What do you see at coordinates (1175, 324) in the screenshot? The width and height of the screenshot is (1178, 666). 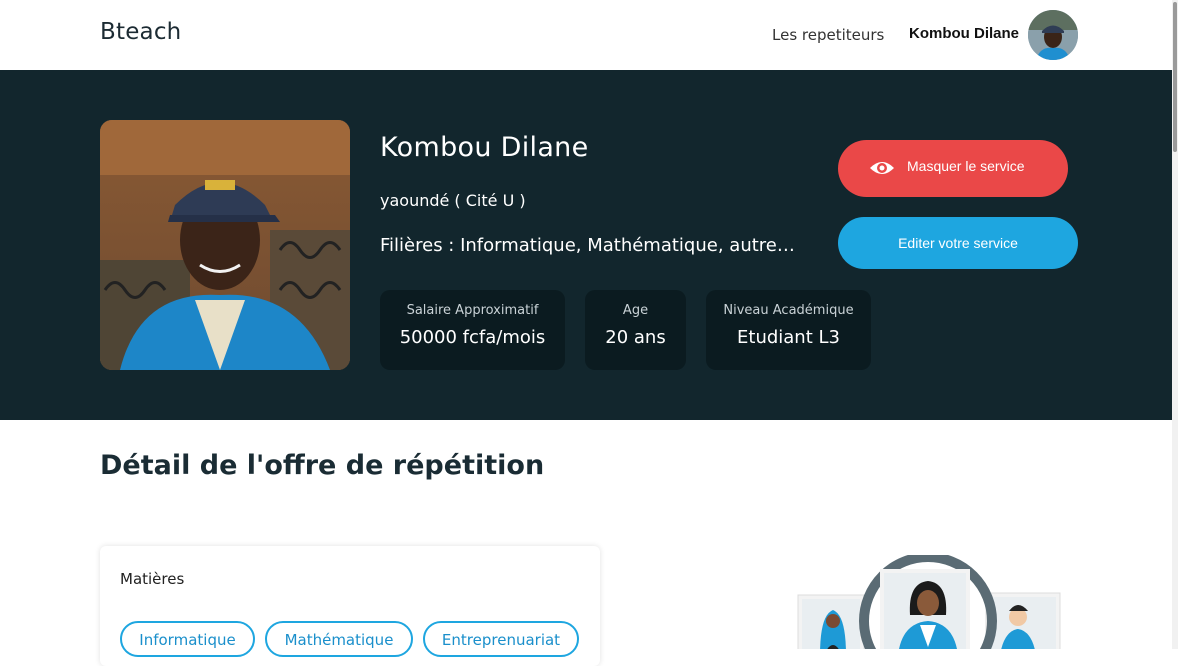 I see `page-scrollbar` at bounding box center [1175, 324].